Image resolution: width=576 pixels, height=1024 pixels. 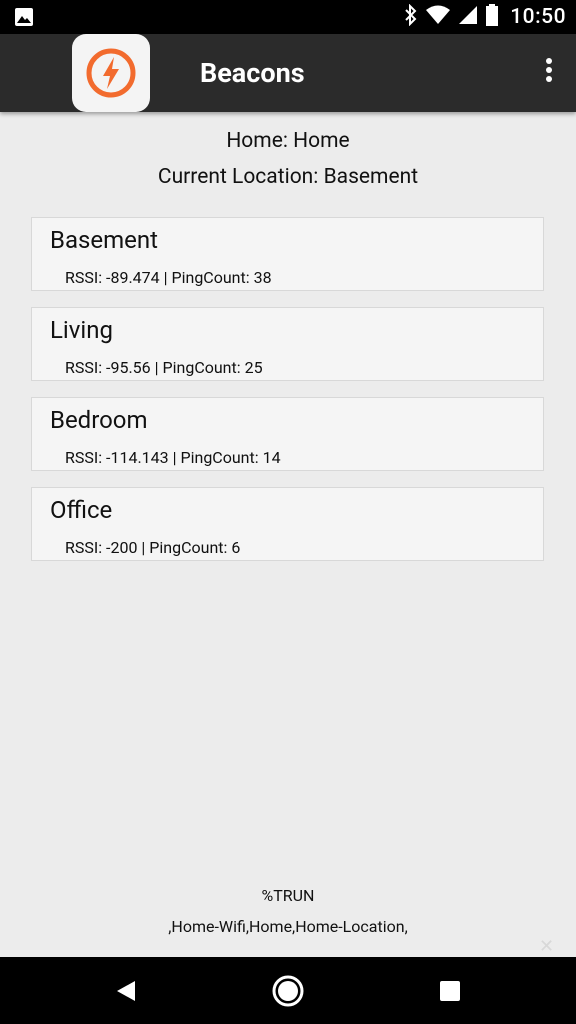 What do you see at coordinates (288, 141) in the screenshot?
I see `home-label: Home` at bounding box center [288, 141].